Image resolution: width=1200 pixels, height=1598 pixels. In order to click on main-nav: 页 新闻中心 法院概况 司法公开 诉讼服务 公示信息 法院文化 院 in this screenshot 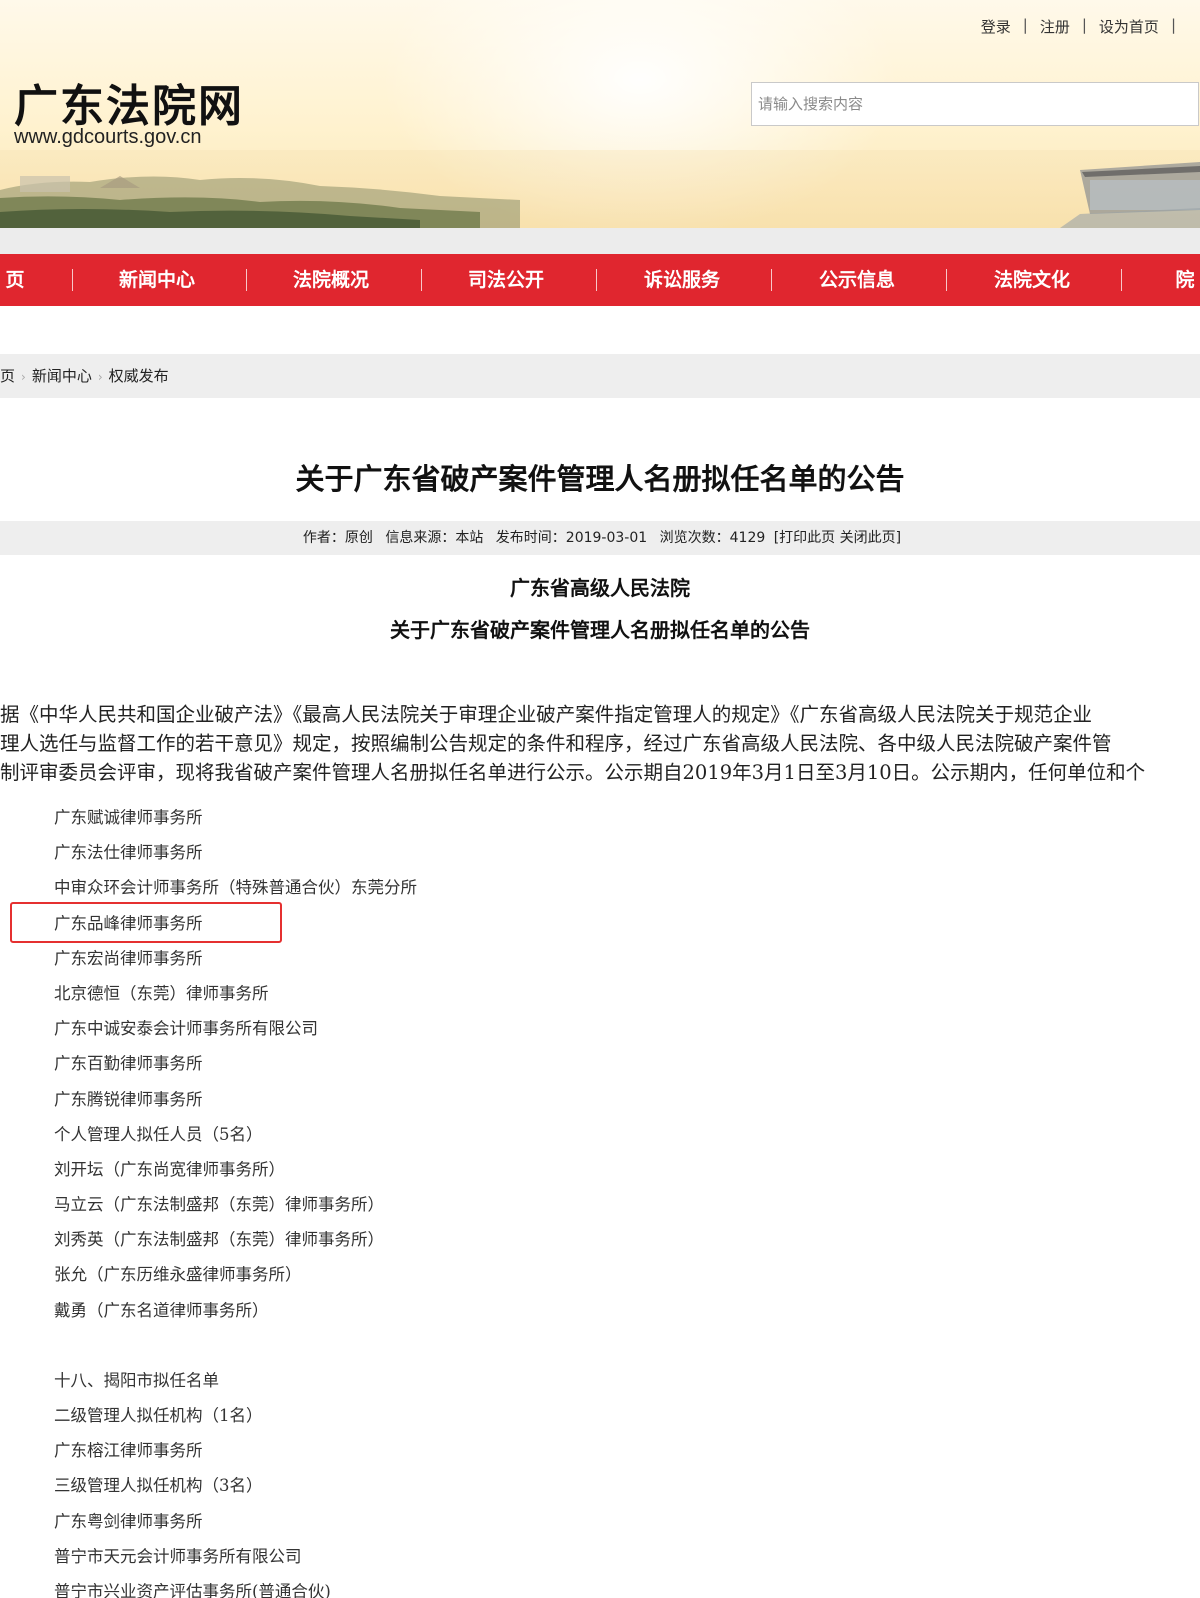, I will do `click(600, 280)`.